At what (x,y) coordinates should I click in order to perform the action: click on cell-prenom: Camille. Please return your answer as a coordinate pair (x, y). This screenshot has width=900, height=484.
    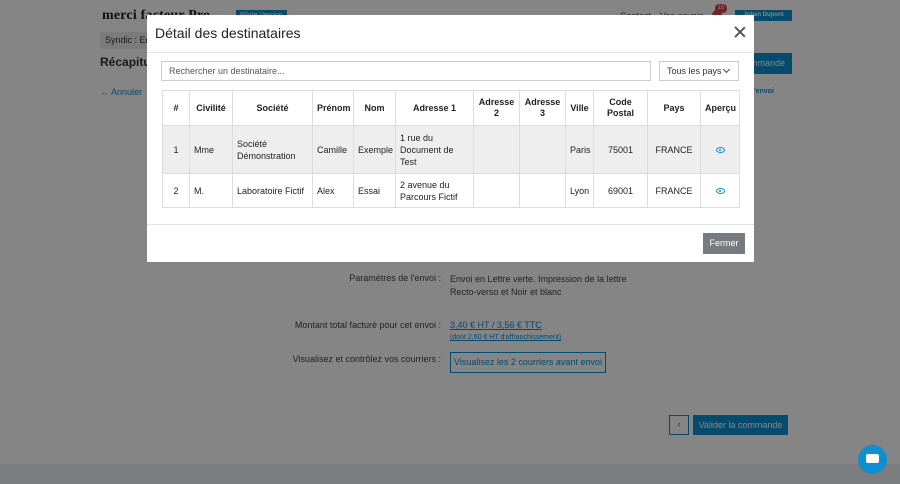
    Looking at the image, I should click on (333, 149).